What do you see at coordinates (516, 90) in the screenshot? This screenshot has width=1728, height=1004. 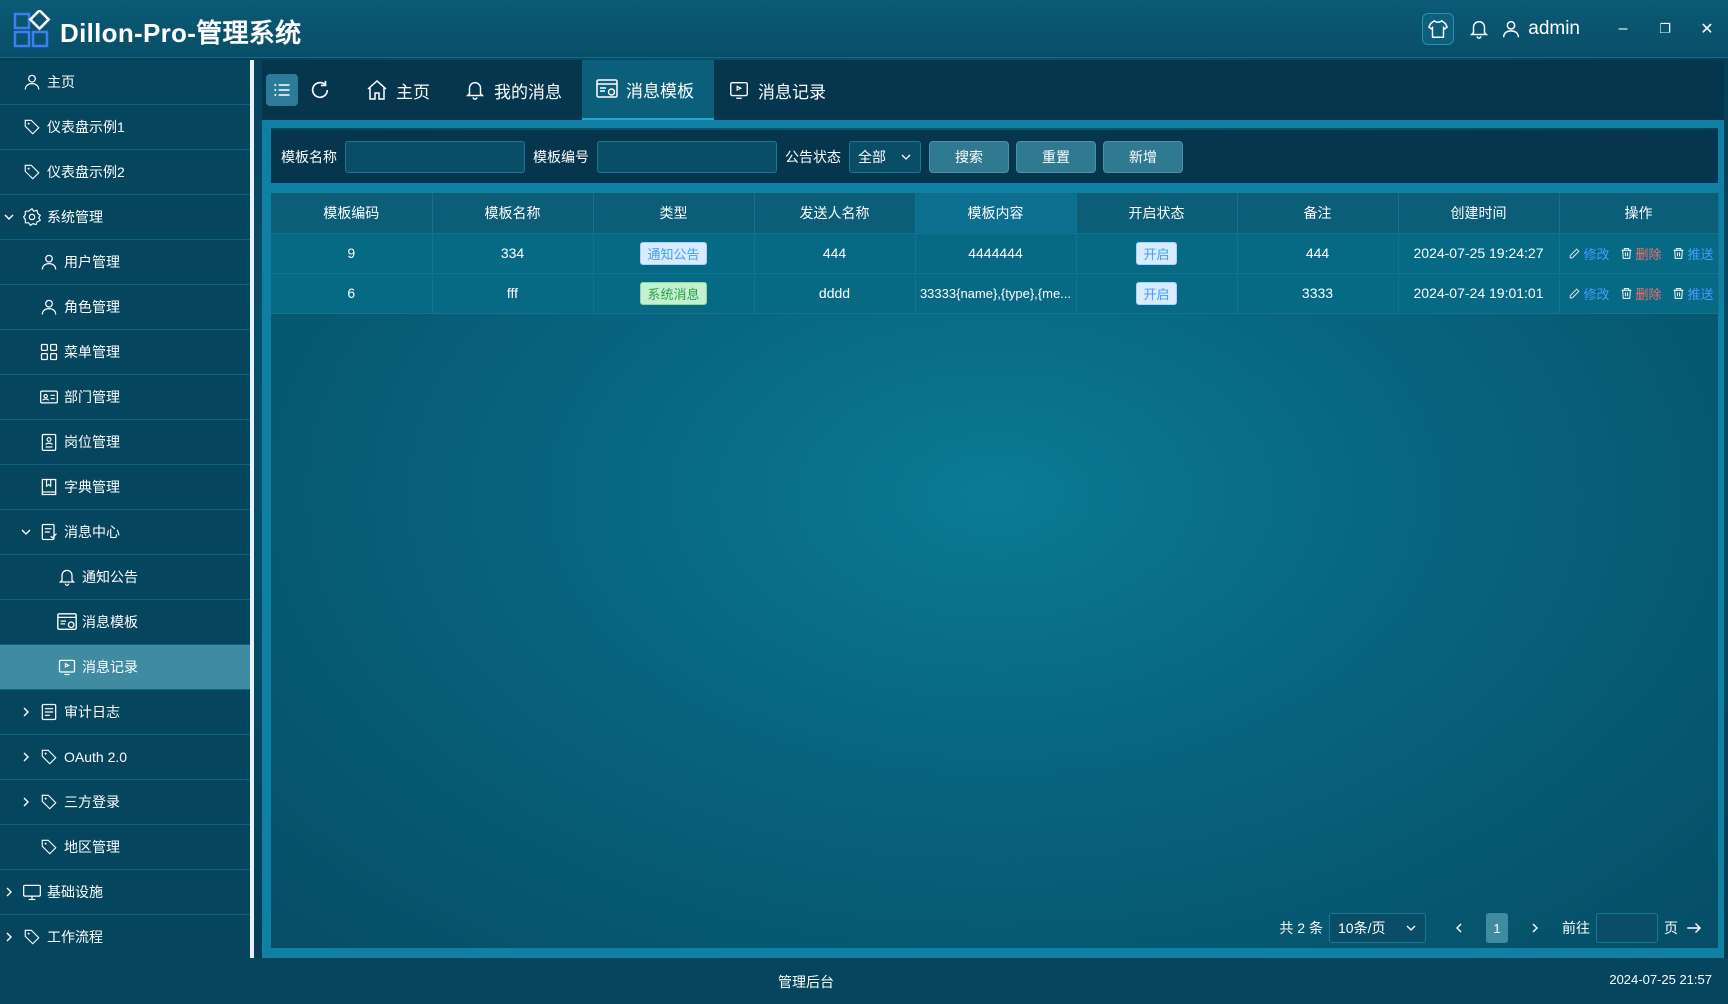 I see `tab-my-messages: 我的消息` at bounding box center [516, 90].